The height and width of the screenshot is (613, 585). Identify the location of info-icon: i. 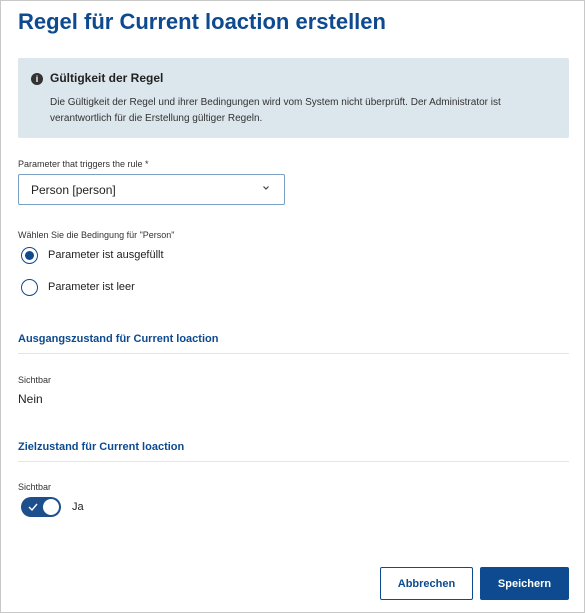
(37, 79).